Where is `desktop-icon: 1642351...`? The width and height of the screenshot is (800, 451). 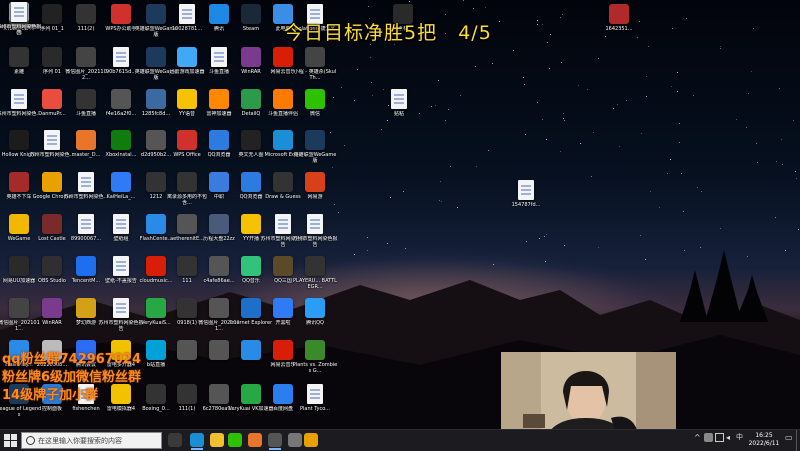 desktop-icon: 1642351... is located at coordinates (619, 28).